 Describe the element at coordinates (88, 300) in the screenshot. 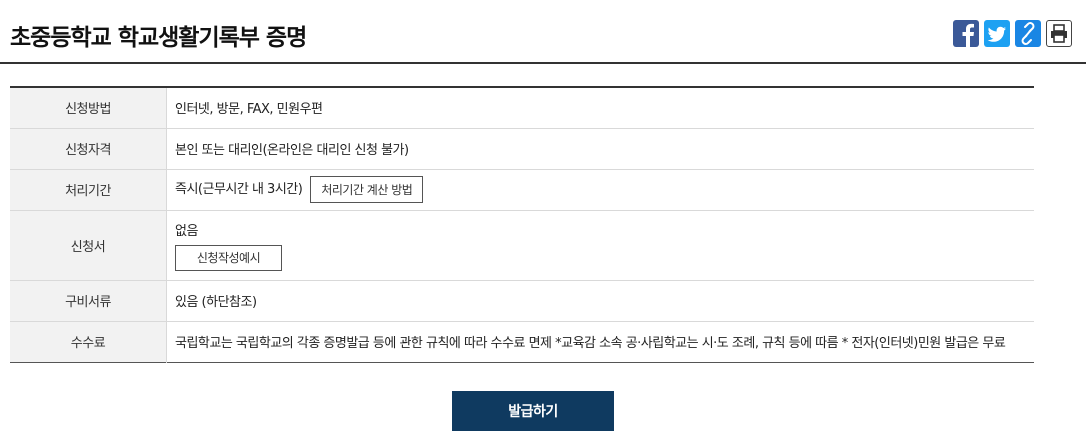

I see `row-label: 구비서류` at that location.